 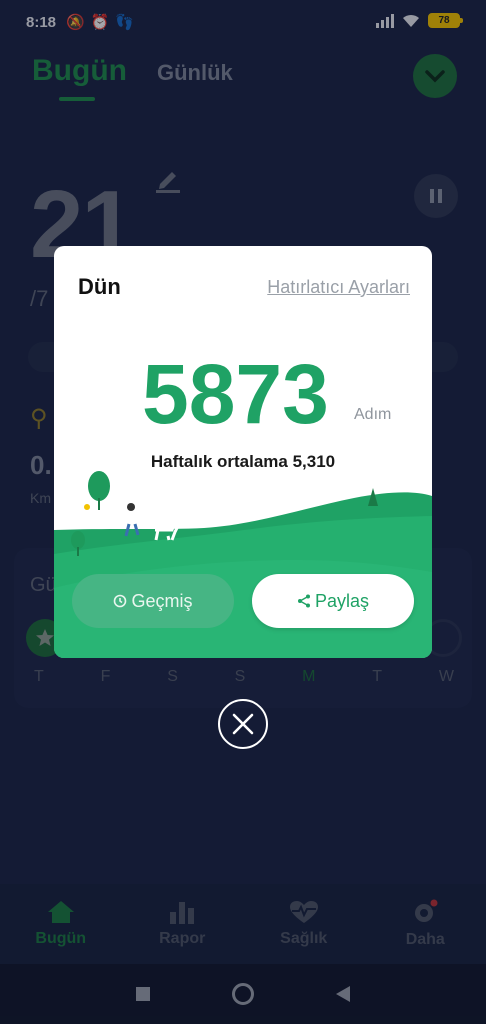 I want to click on close-icon, so click(x=243, y=724).